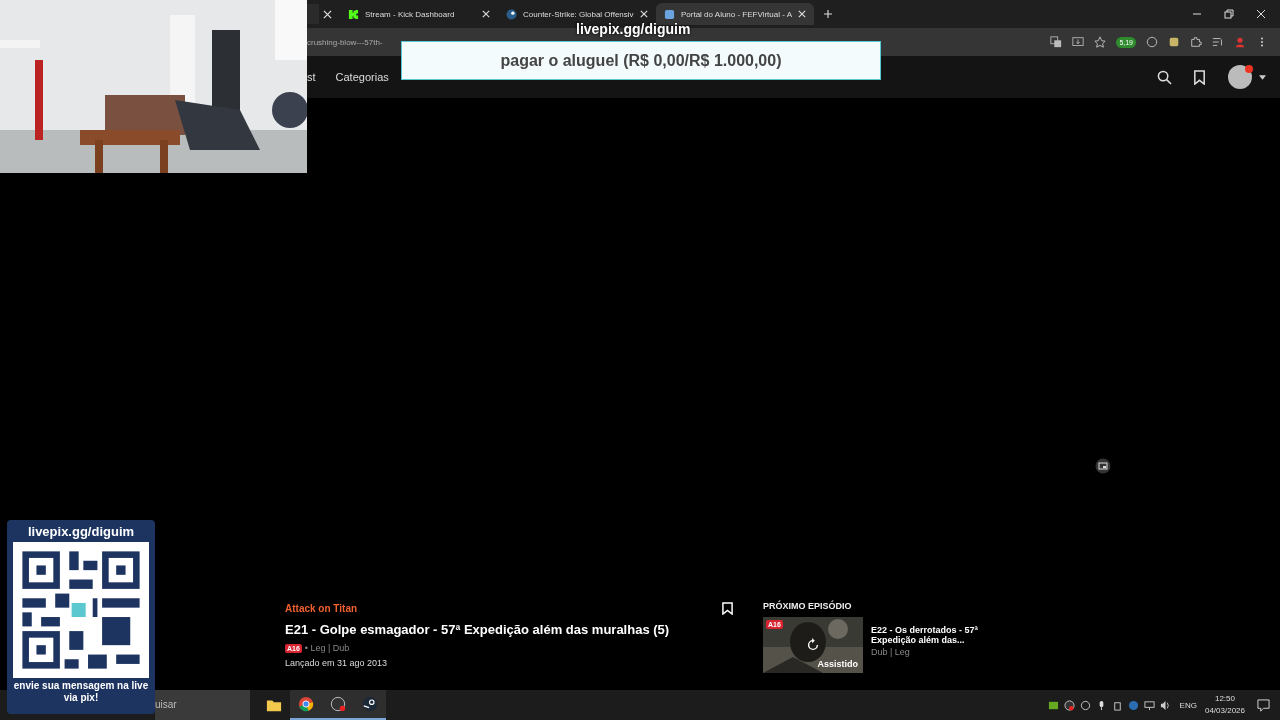  What do you see at coordinates (808, 606) in the screenshot?
I see `section-heading: PRÓXIMO EPISÓDIO` at bounding box center [808, 606].